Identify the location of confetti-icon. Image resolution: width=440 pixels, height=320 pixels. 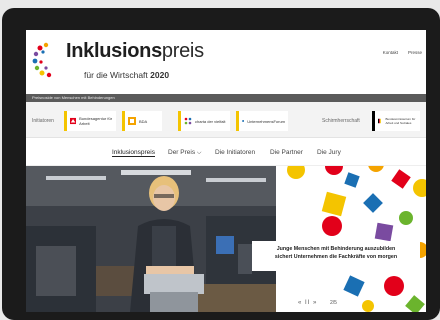
(356, 239).